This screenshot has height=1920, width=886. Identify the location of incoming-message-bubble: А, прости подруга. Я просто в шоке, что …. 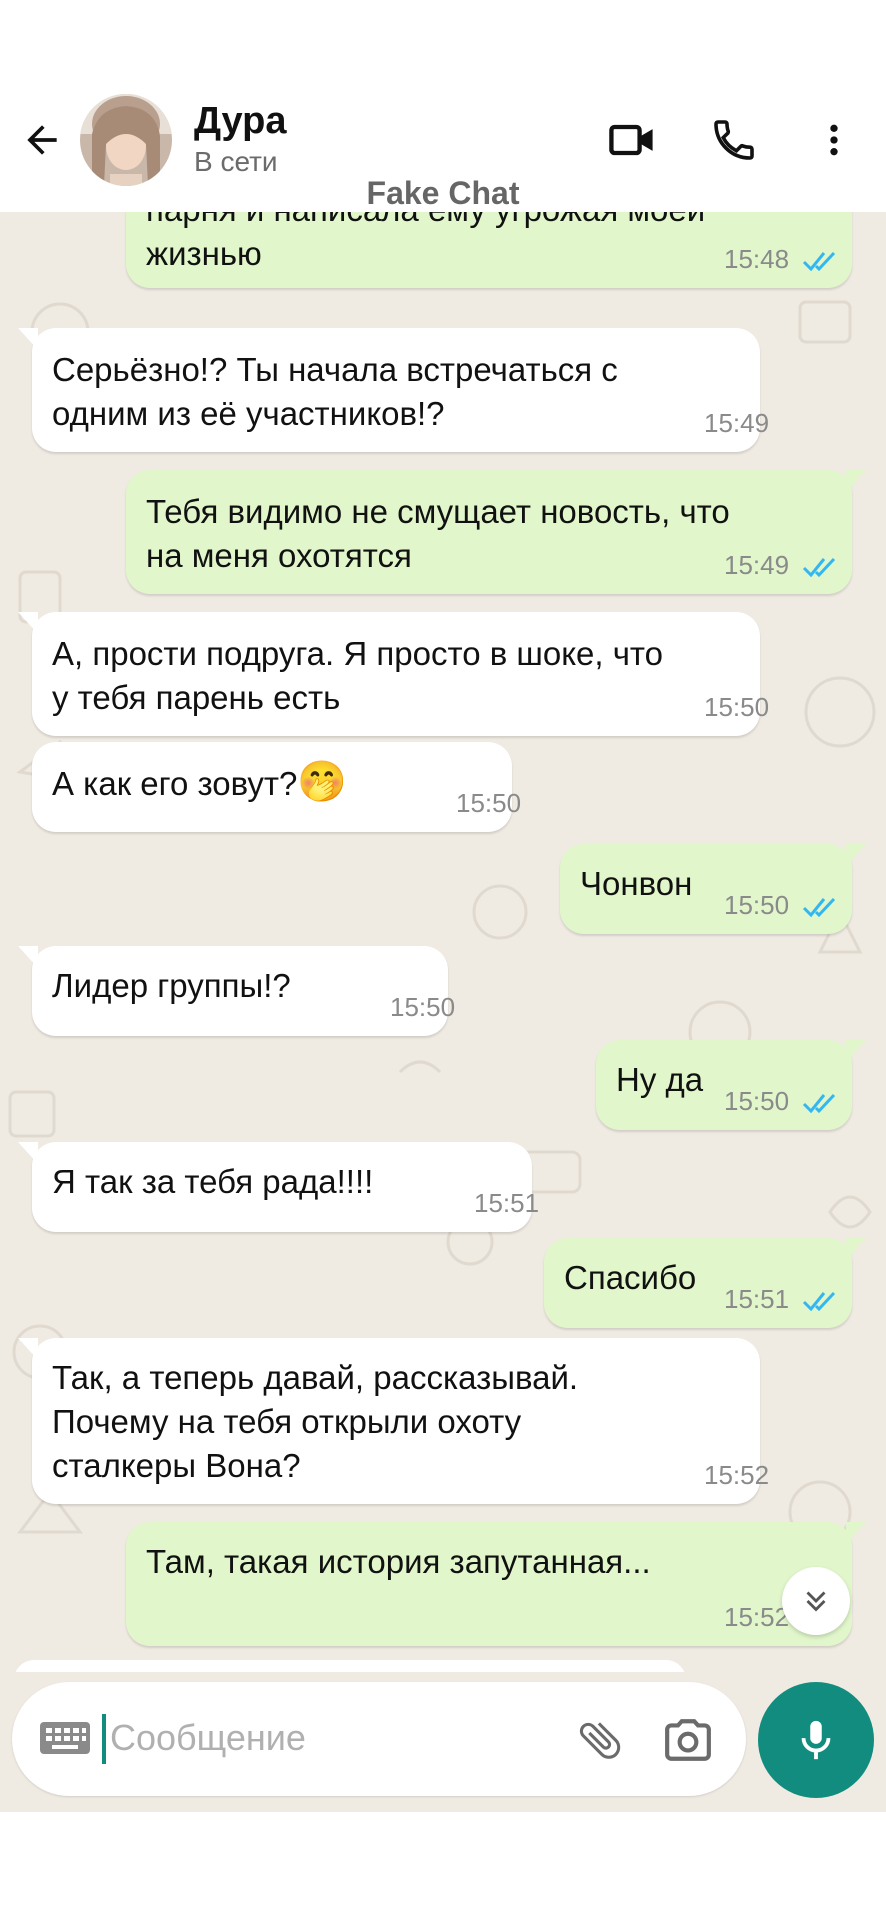
(393, 674).